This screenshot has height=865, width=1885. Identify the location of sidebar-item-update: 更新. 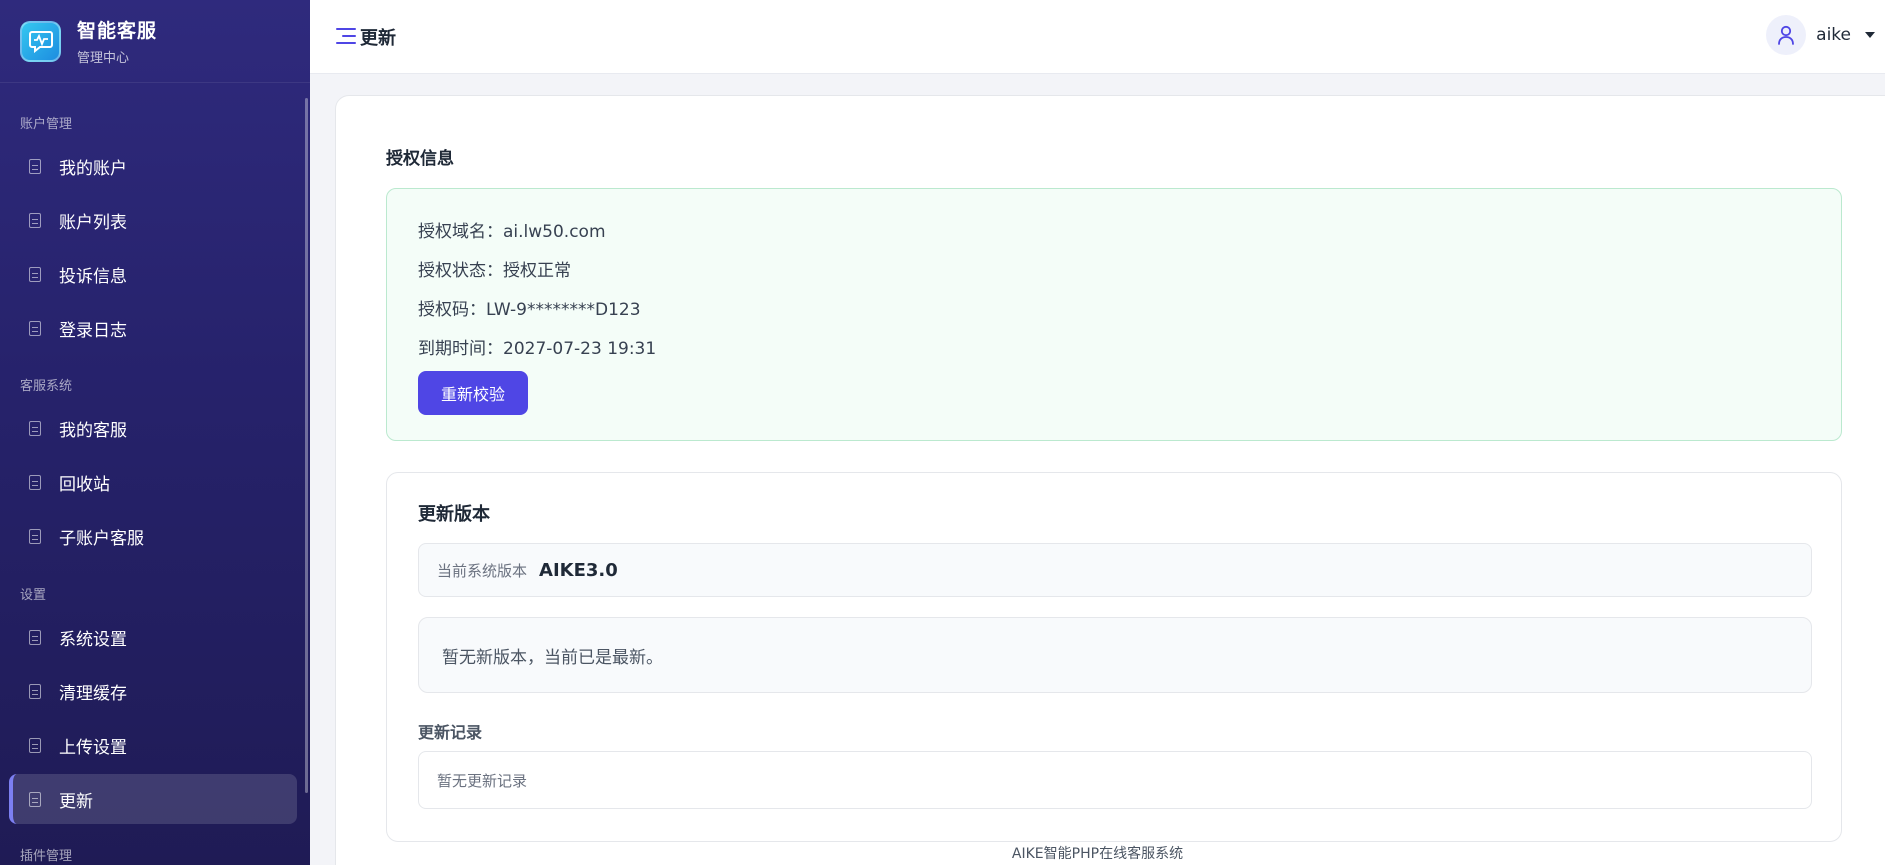
(153, 799).